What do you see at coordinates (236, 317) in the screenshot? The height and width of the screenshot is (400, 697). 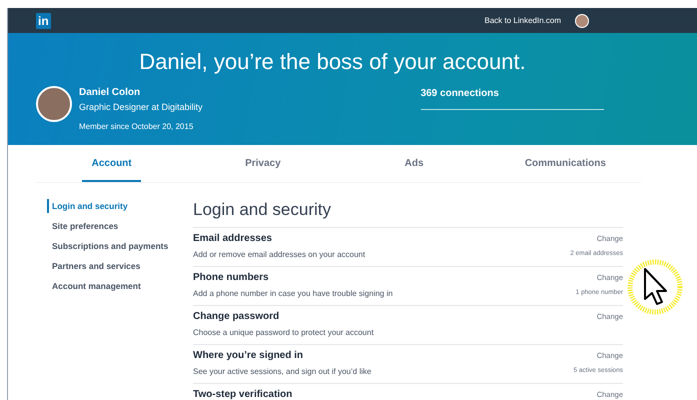 I see `setting-title: Change password` at bounding box center [236, 317].